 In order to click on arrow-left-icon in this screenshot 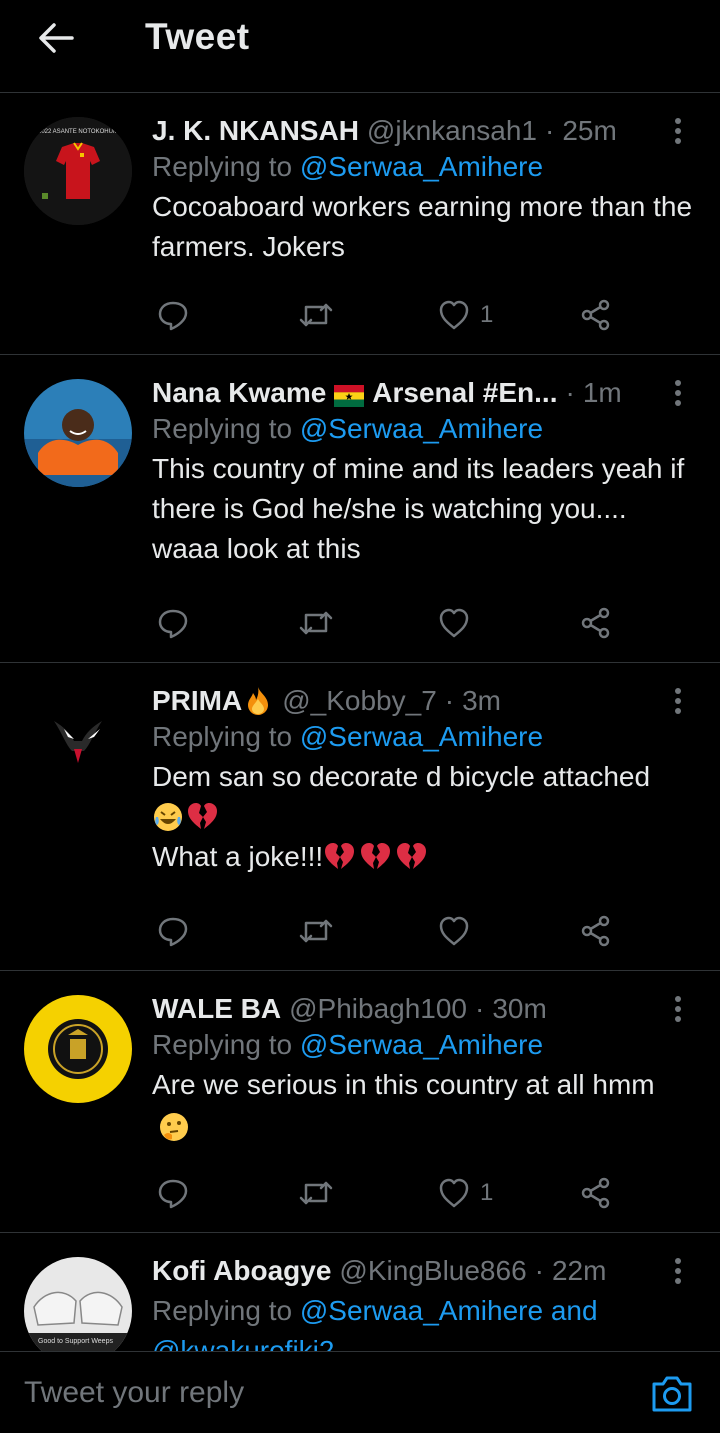, I will do `click(56, 38)`.